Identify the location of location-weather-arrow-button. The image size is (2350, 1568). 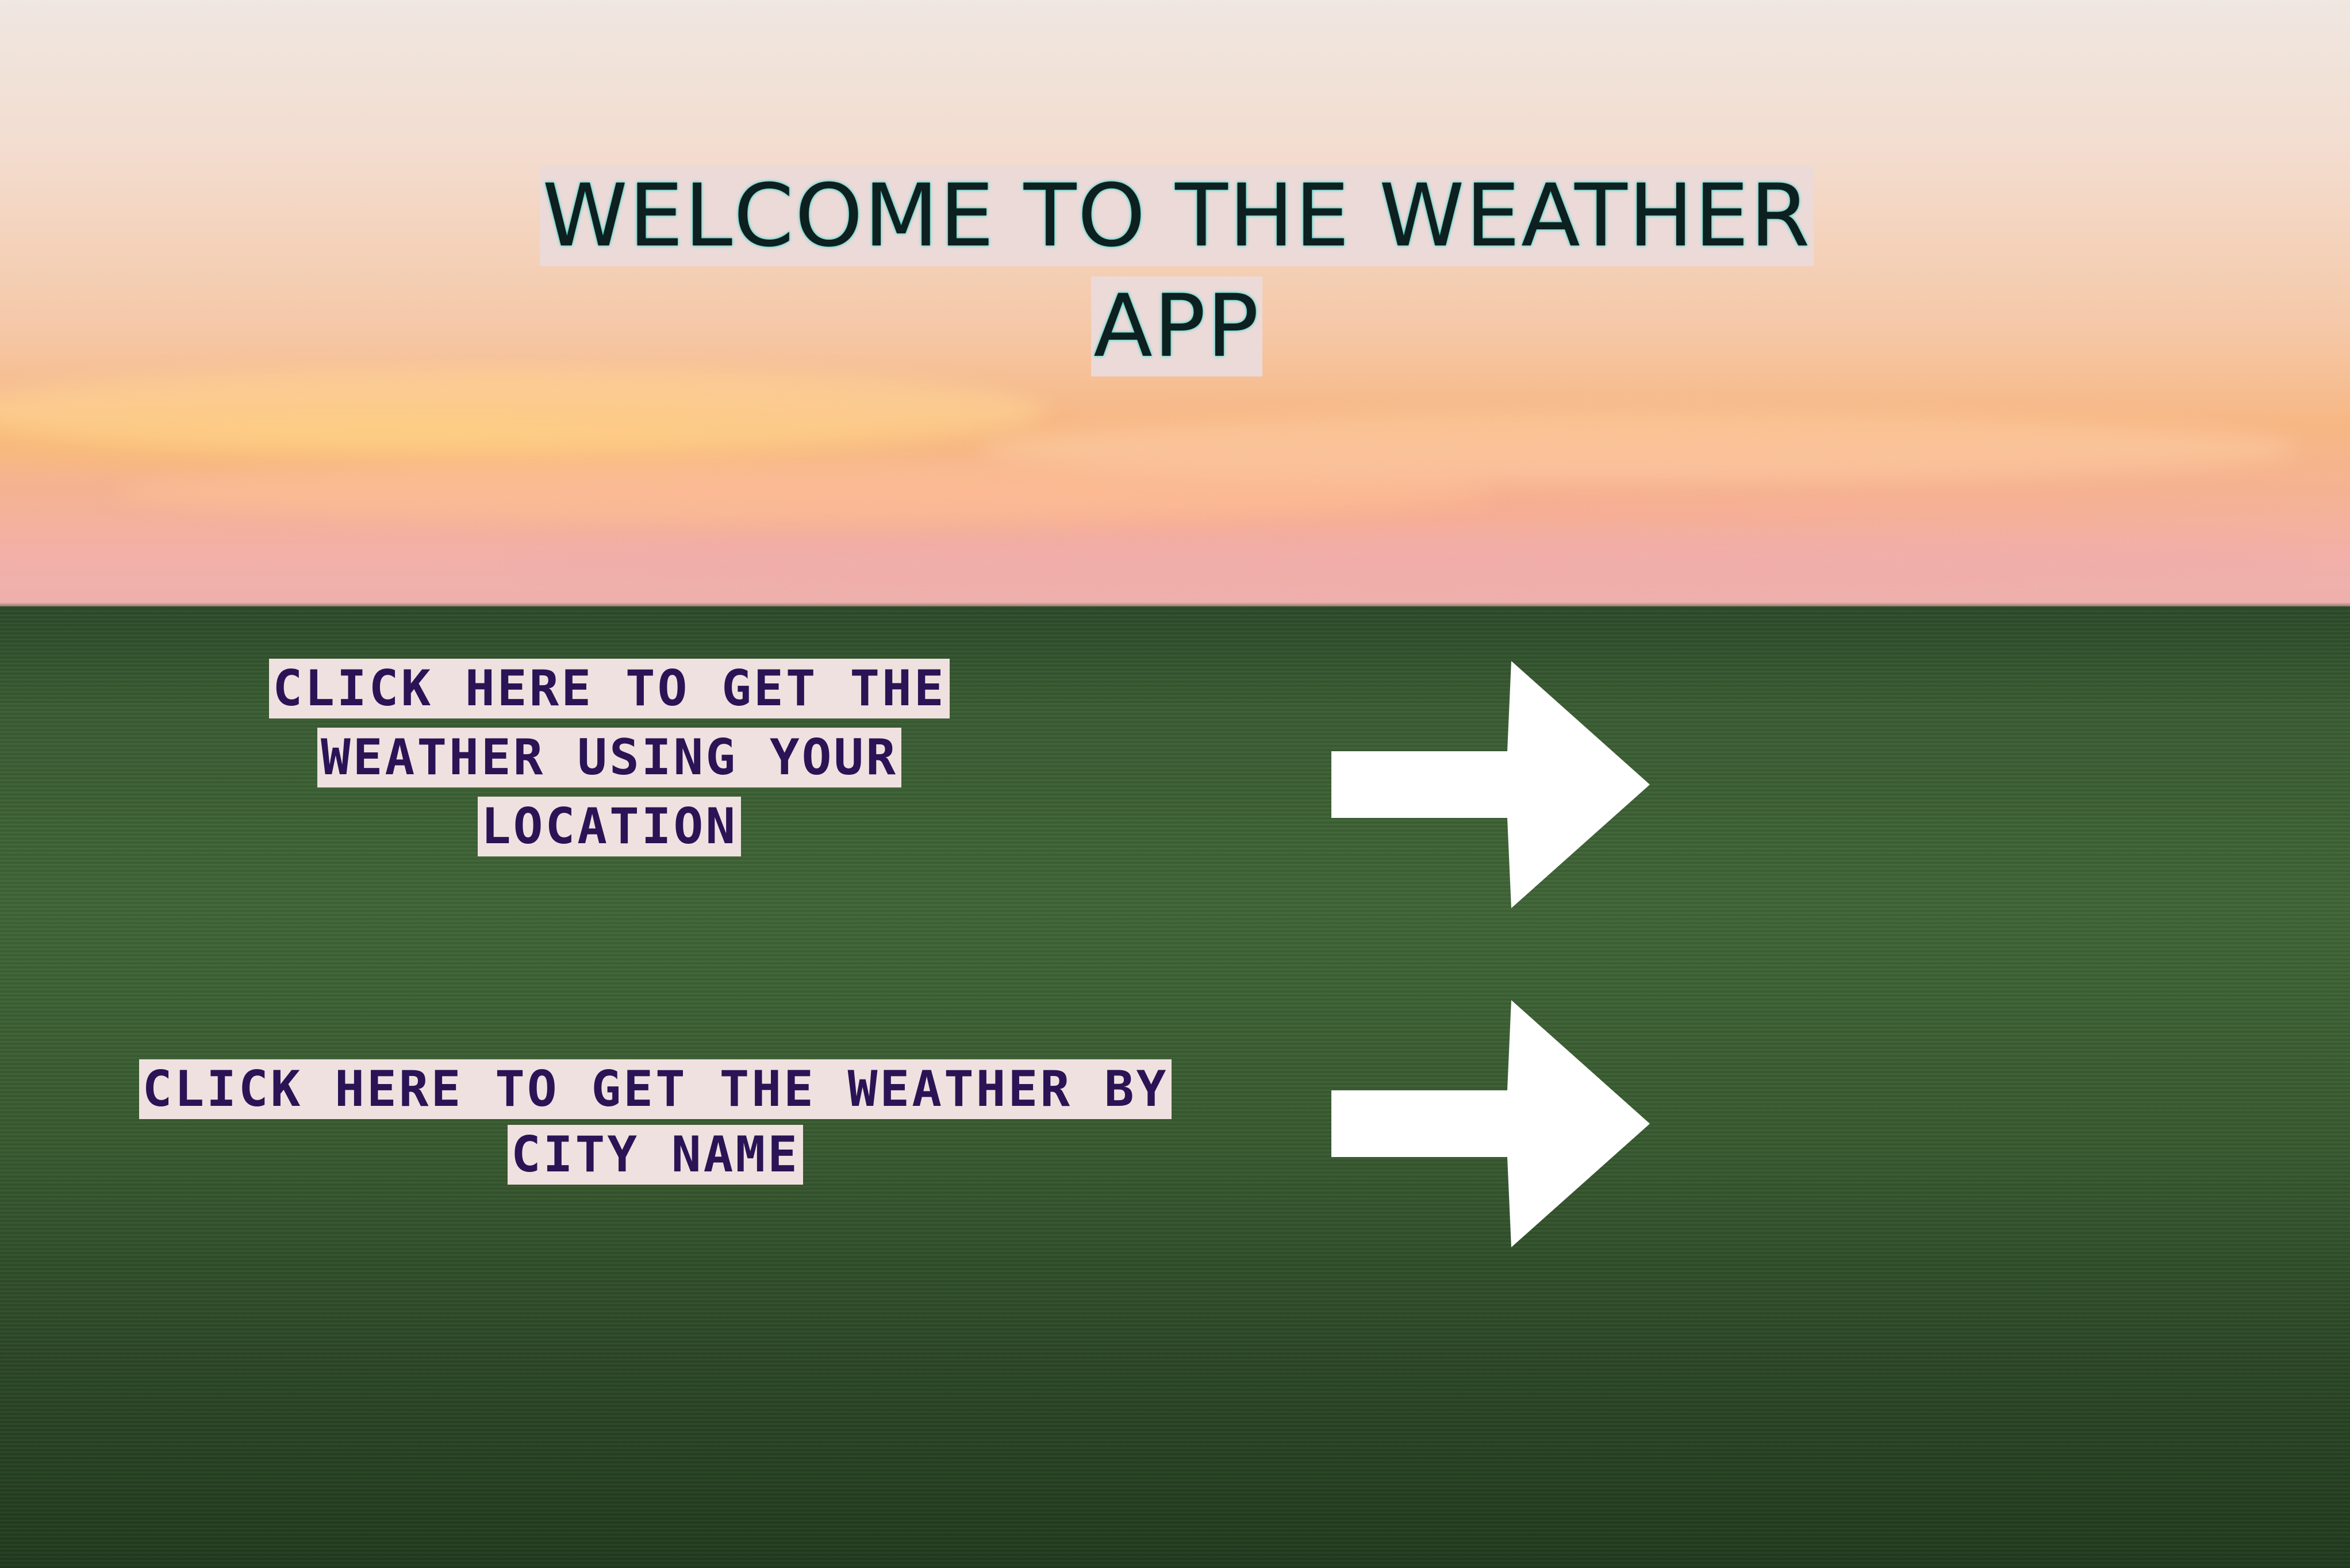
(1492, 785).